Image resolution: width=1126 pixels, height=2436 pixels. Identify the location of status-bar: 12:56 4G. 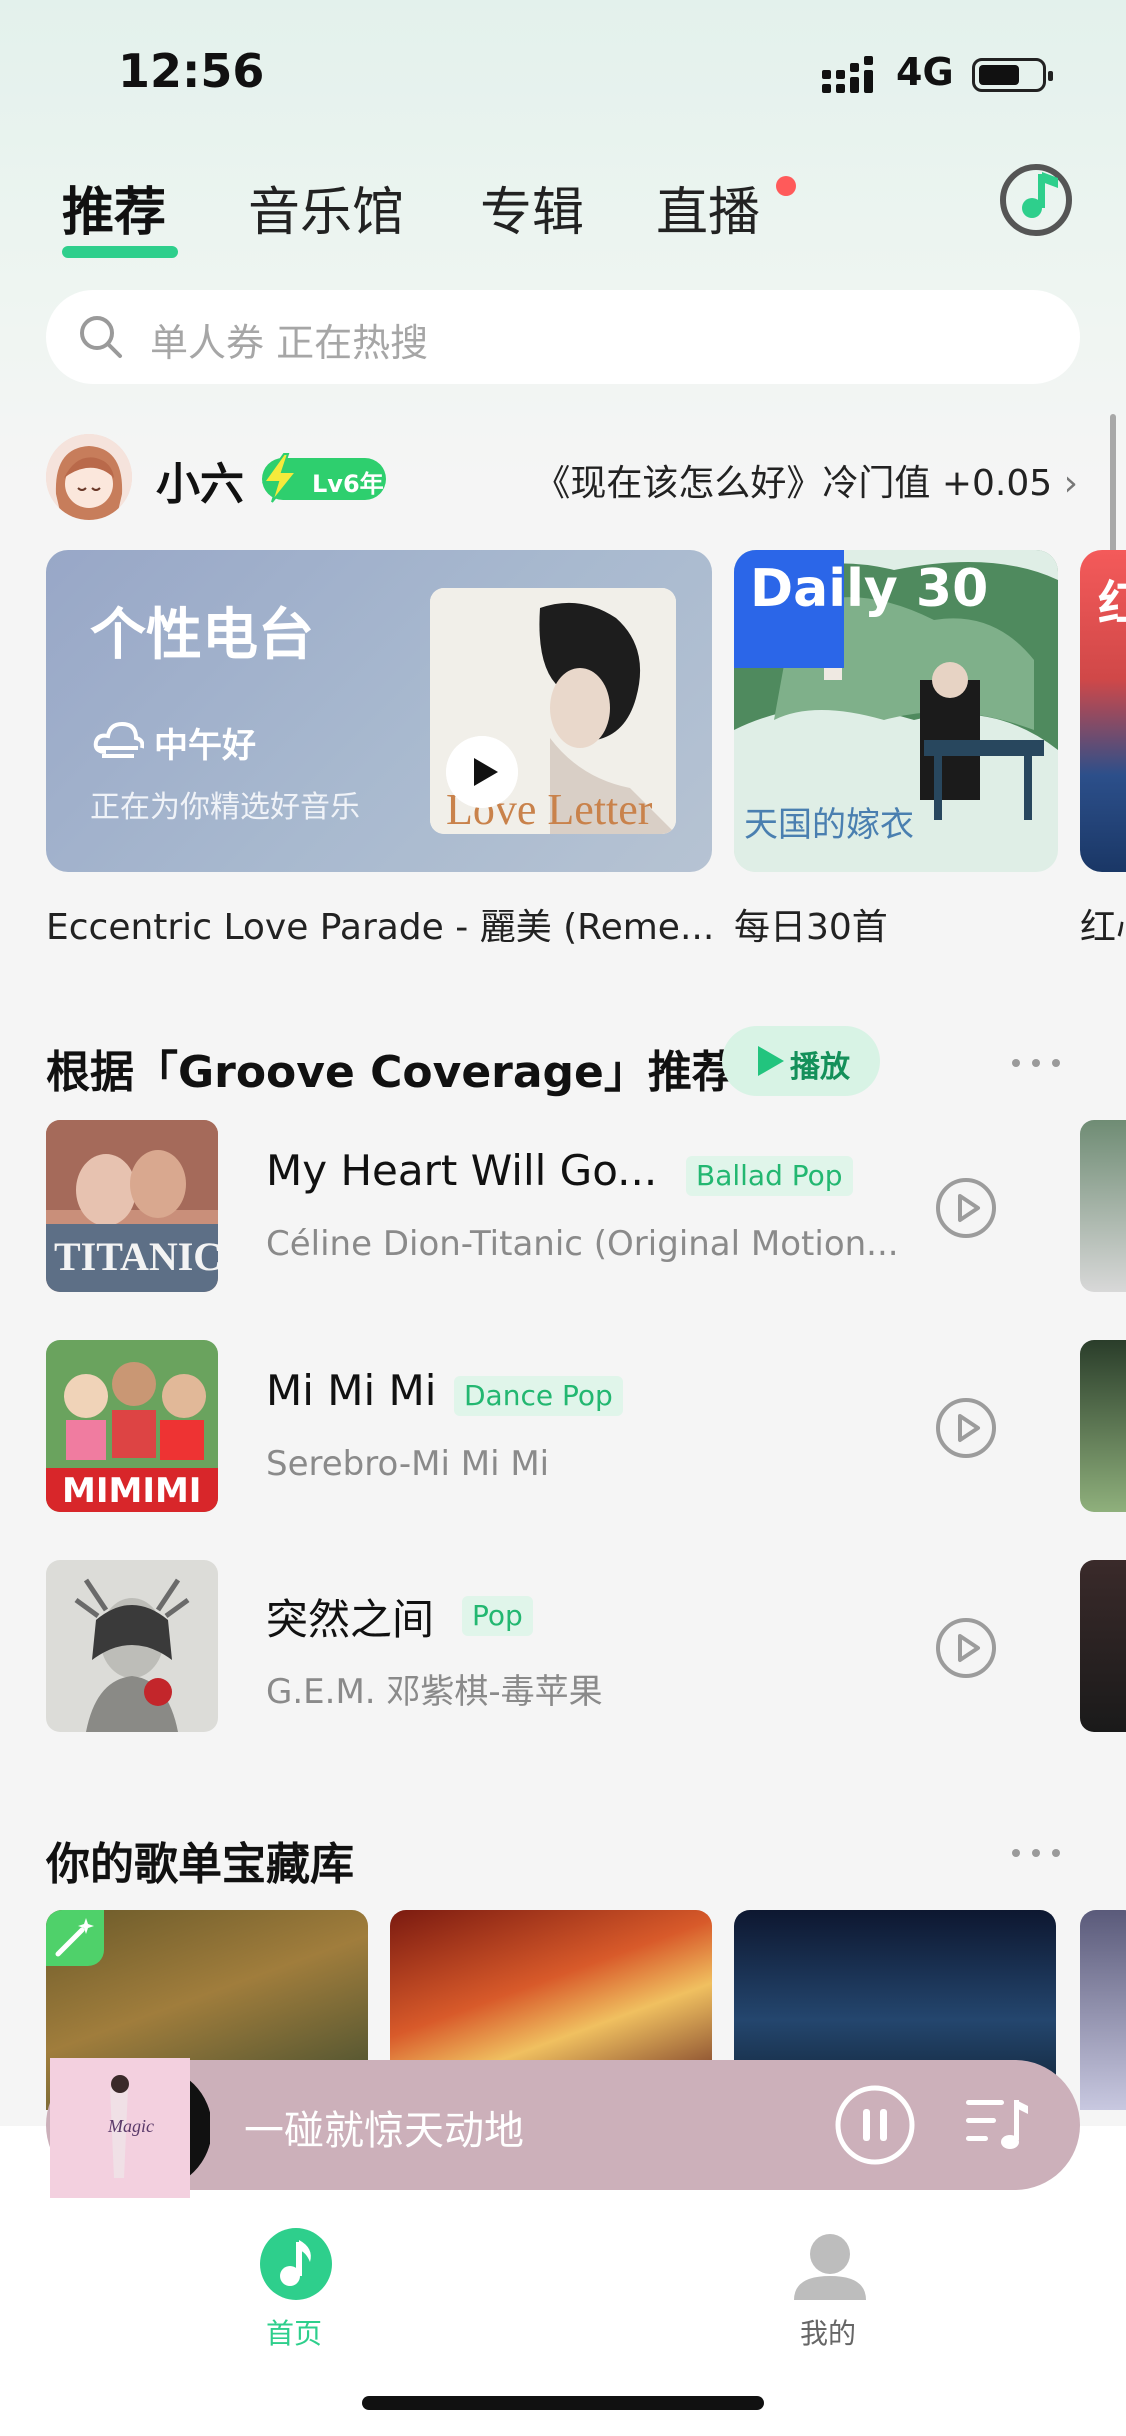
(563, 70).